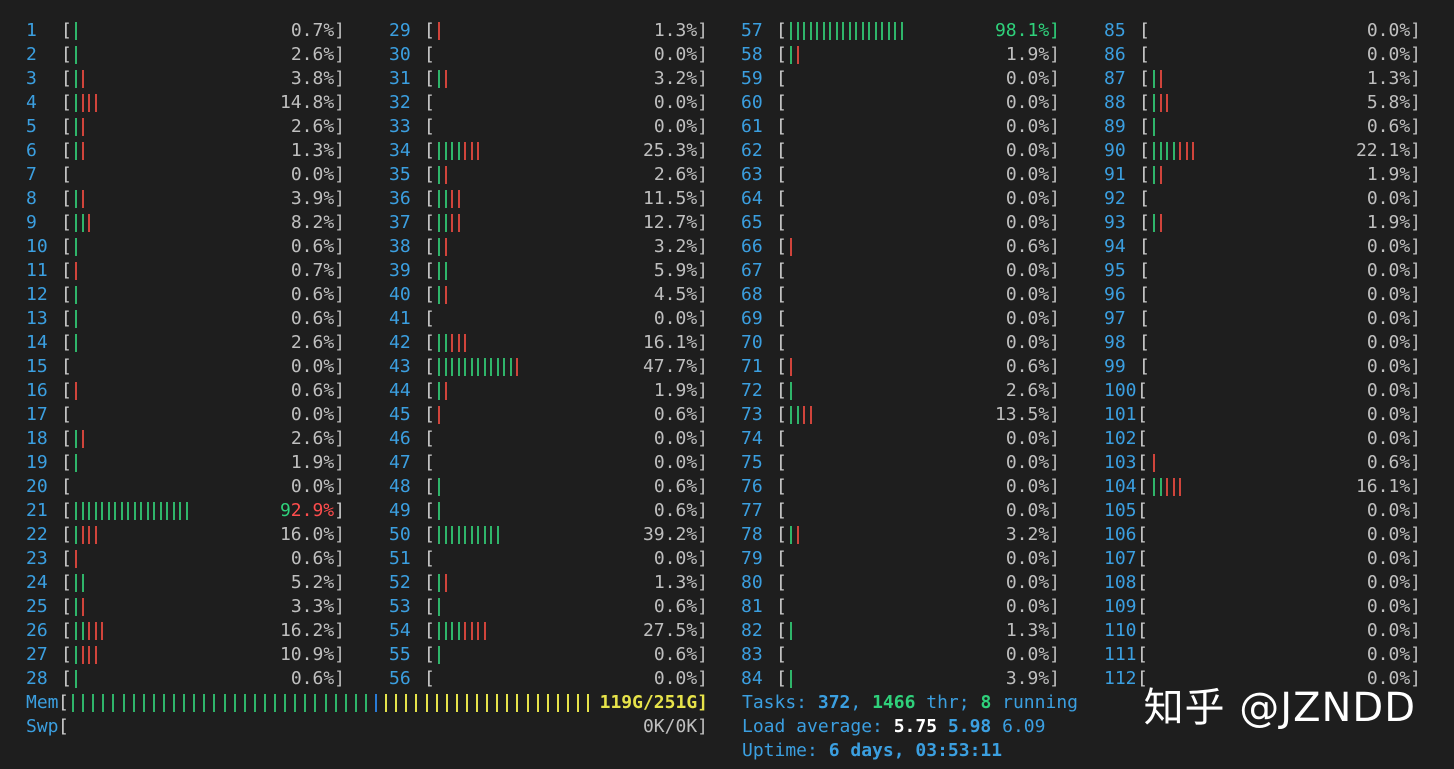 Image resolution: width=1454 pixels, height=769 pixels. Describe the element at coordinates (915, 726) in the screenshot. I see `load-1: 5.75` at that location.